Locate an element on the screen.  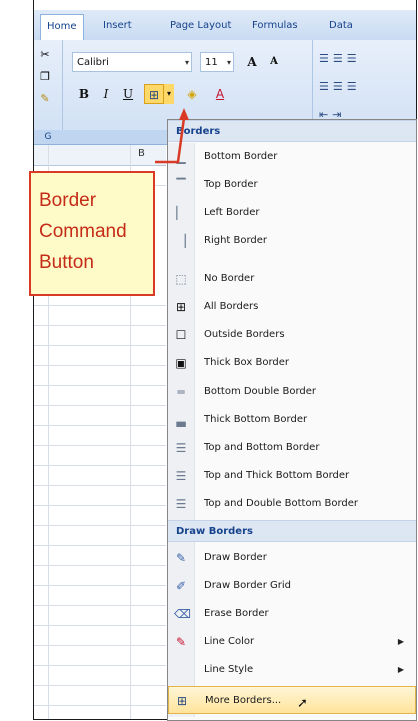
menu-item-left-border: ▏ Left Border is located at coordinates (292, 213).